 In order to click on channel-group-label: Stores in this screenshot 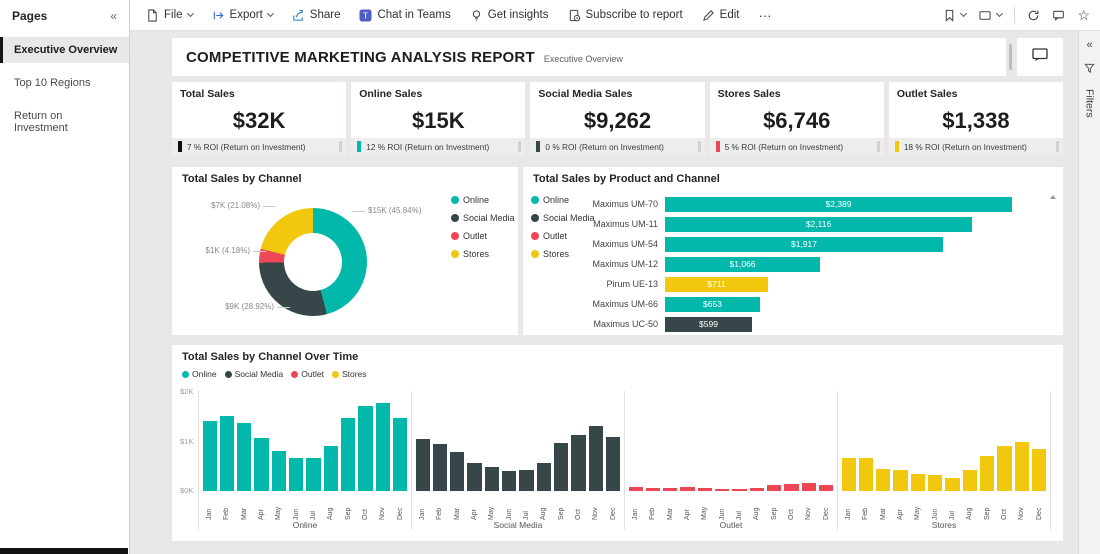, I will do `click(944, 525)`.